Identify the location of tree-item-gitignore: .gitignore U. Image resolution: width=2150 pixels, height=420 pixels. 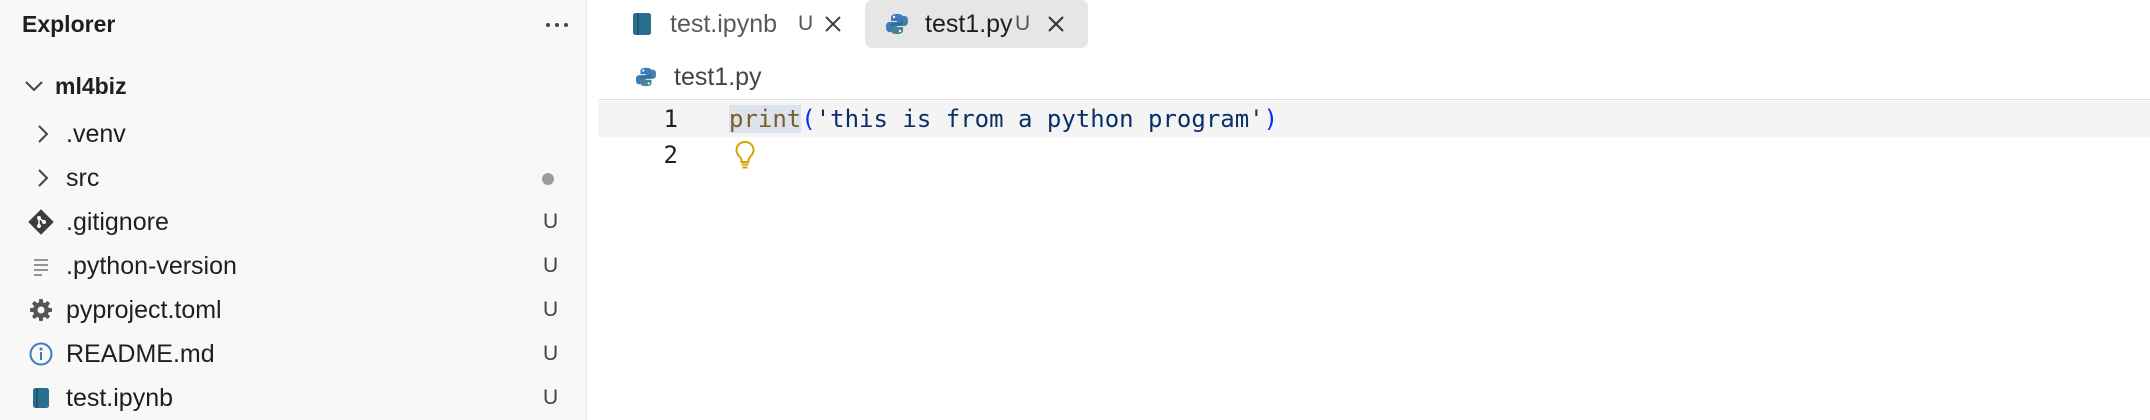
(293, 222).